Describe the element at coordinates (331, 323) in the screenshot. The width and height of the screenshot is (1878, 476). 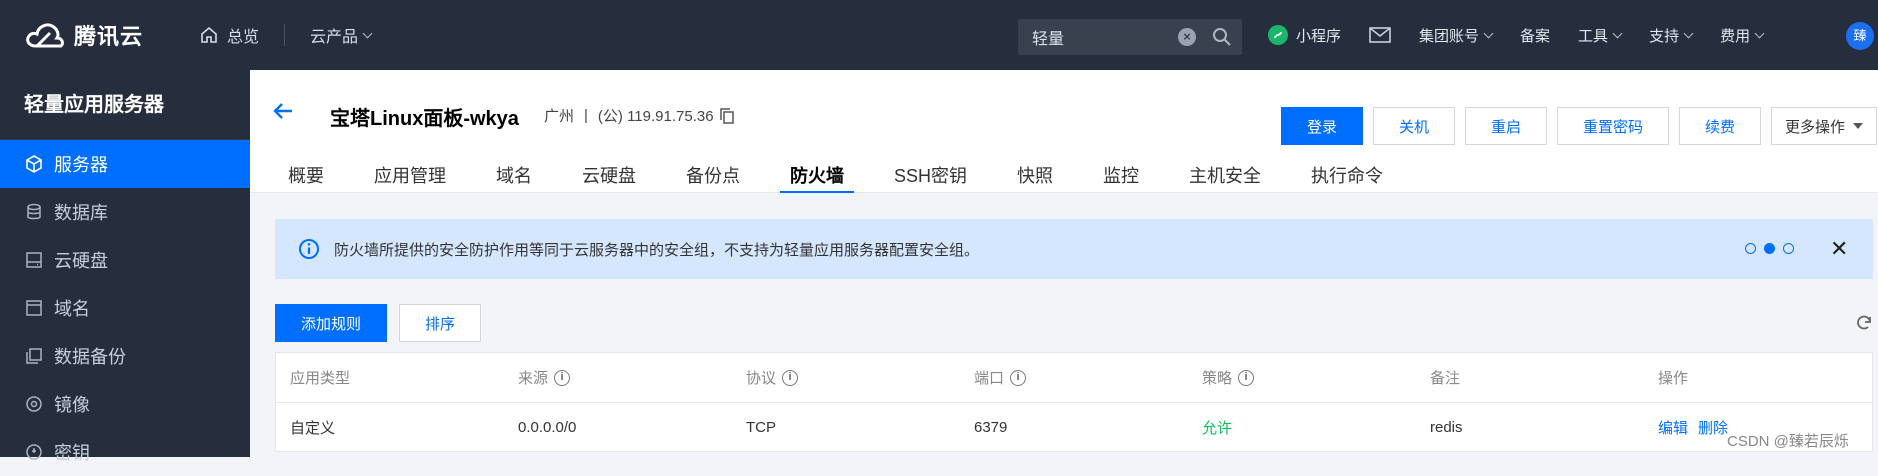
I see `add-rule-button: 添加规则` at that location.